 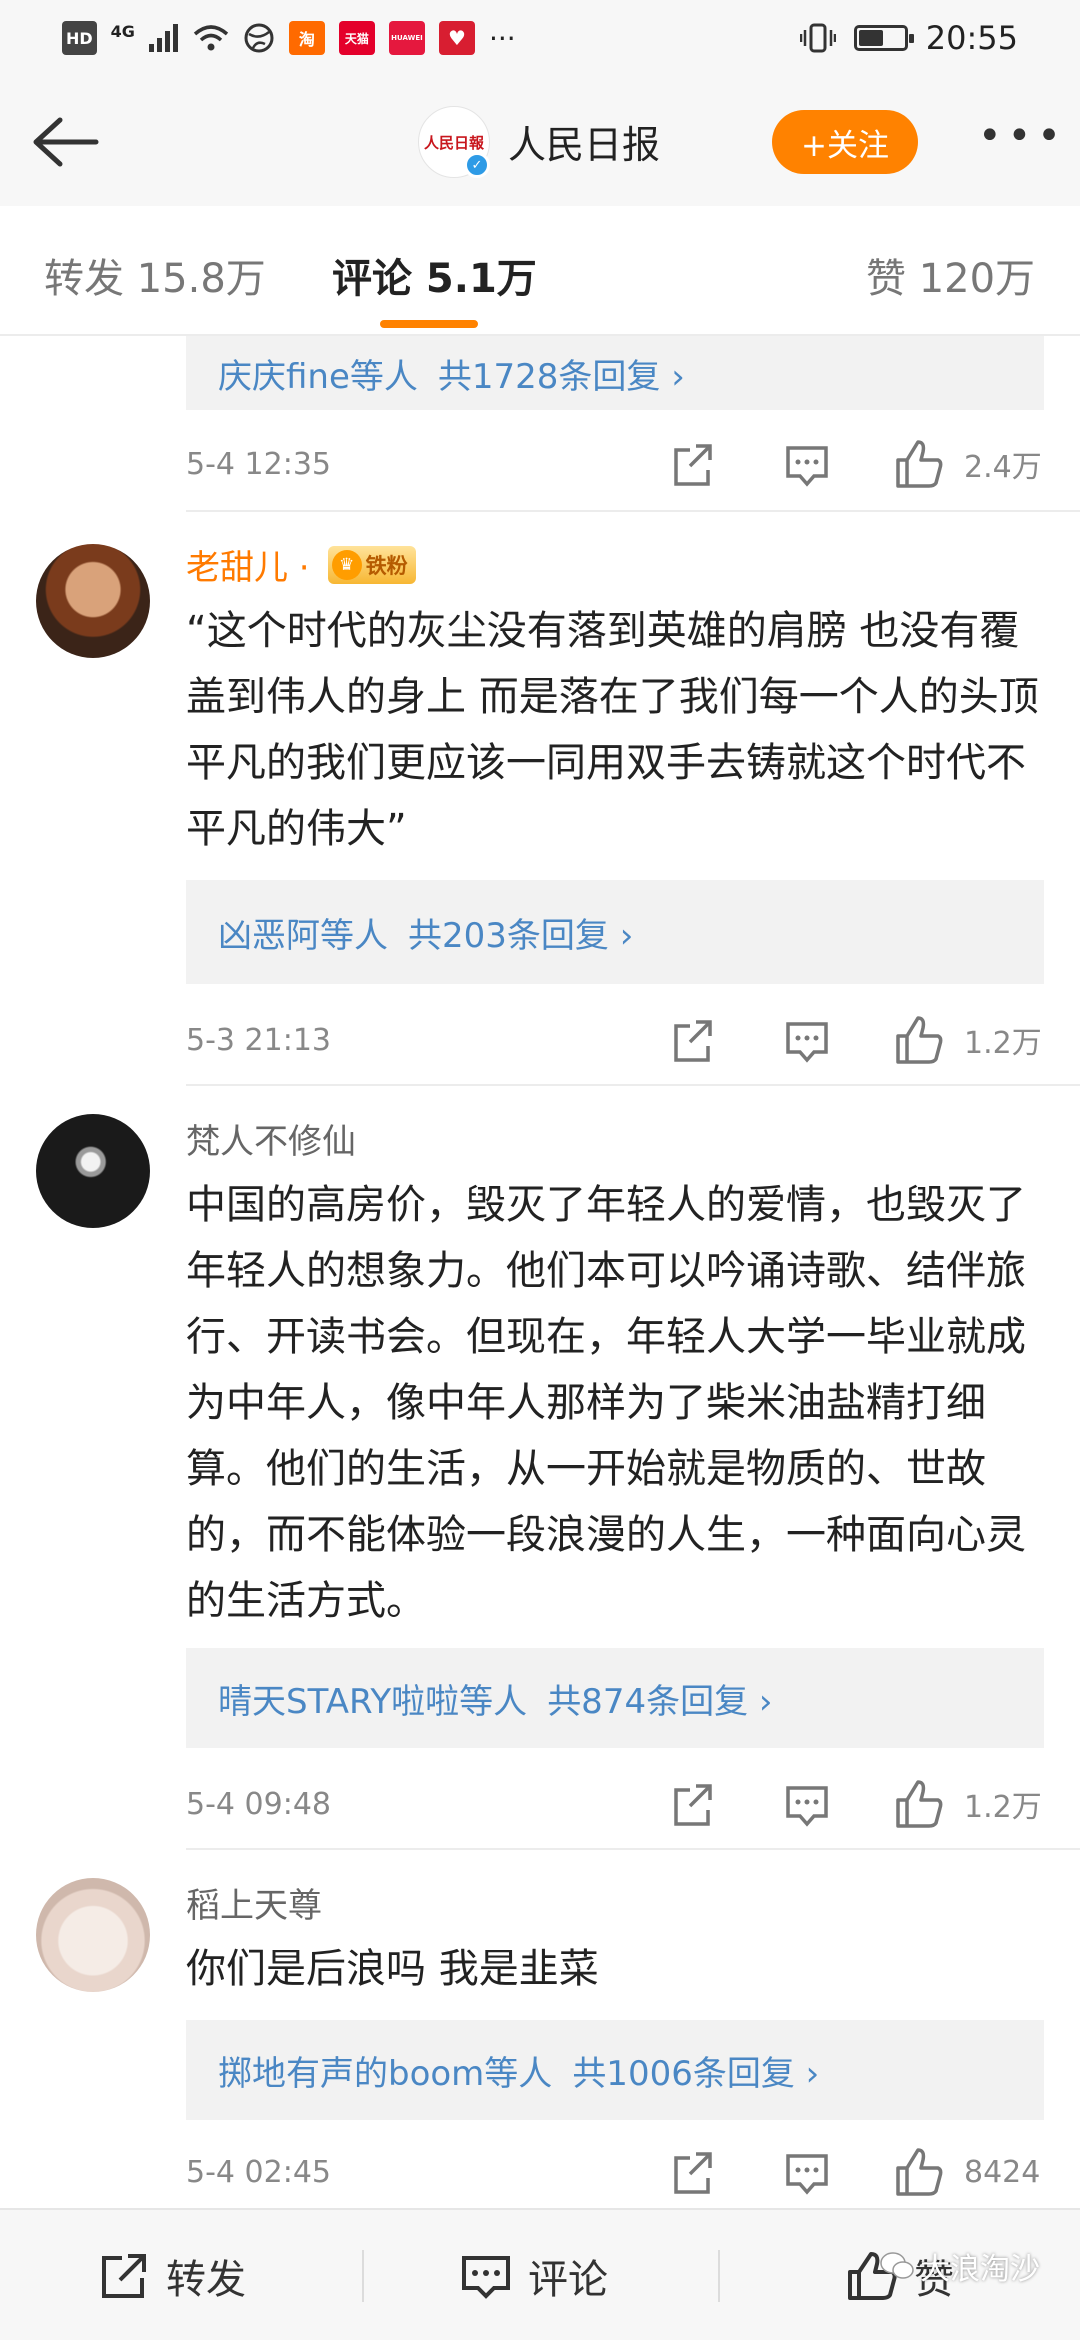 I want to click on wechat-icon, so click(x=897, y=2265).